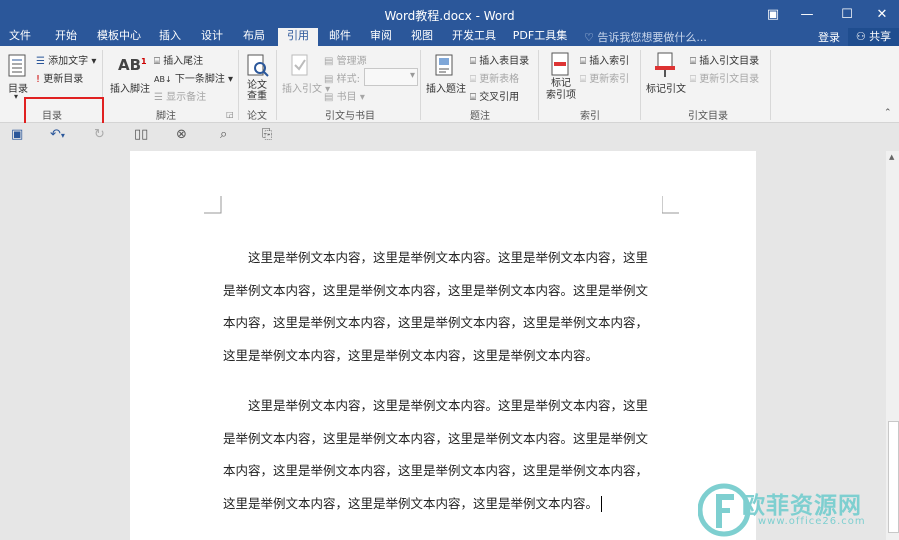 Image resolution: width=899 pixels, height=540 pixels. What do you see at coordinates (873, 37) in the screenshot?
I see `share-button: ⚇ 共享` at bounding box center [873, 37].